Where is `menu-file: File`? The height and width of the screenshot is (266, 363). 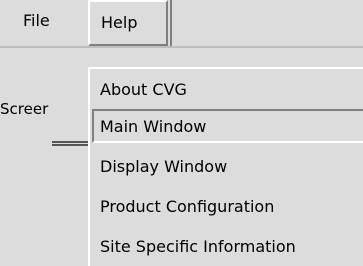 menu-file: File is located at coordinates (44, 23).